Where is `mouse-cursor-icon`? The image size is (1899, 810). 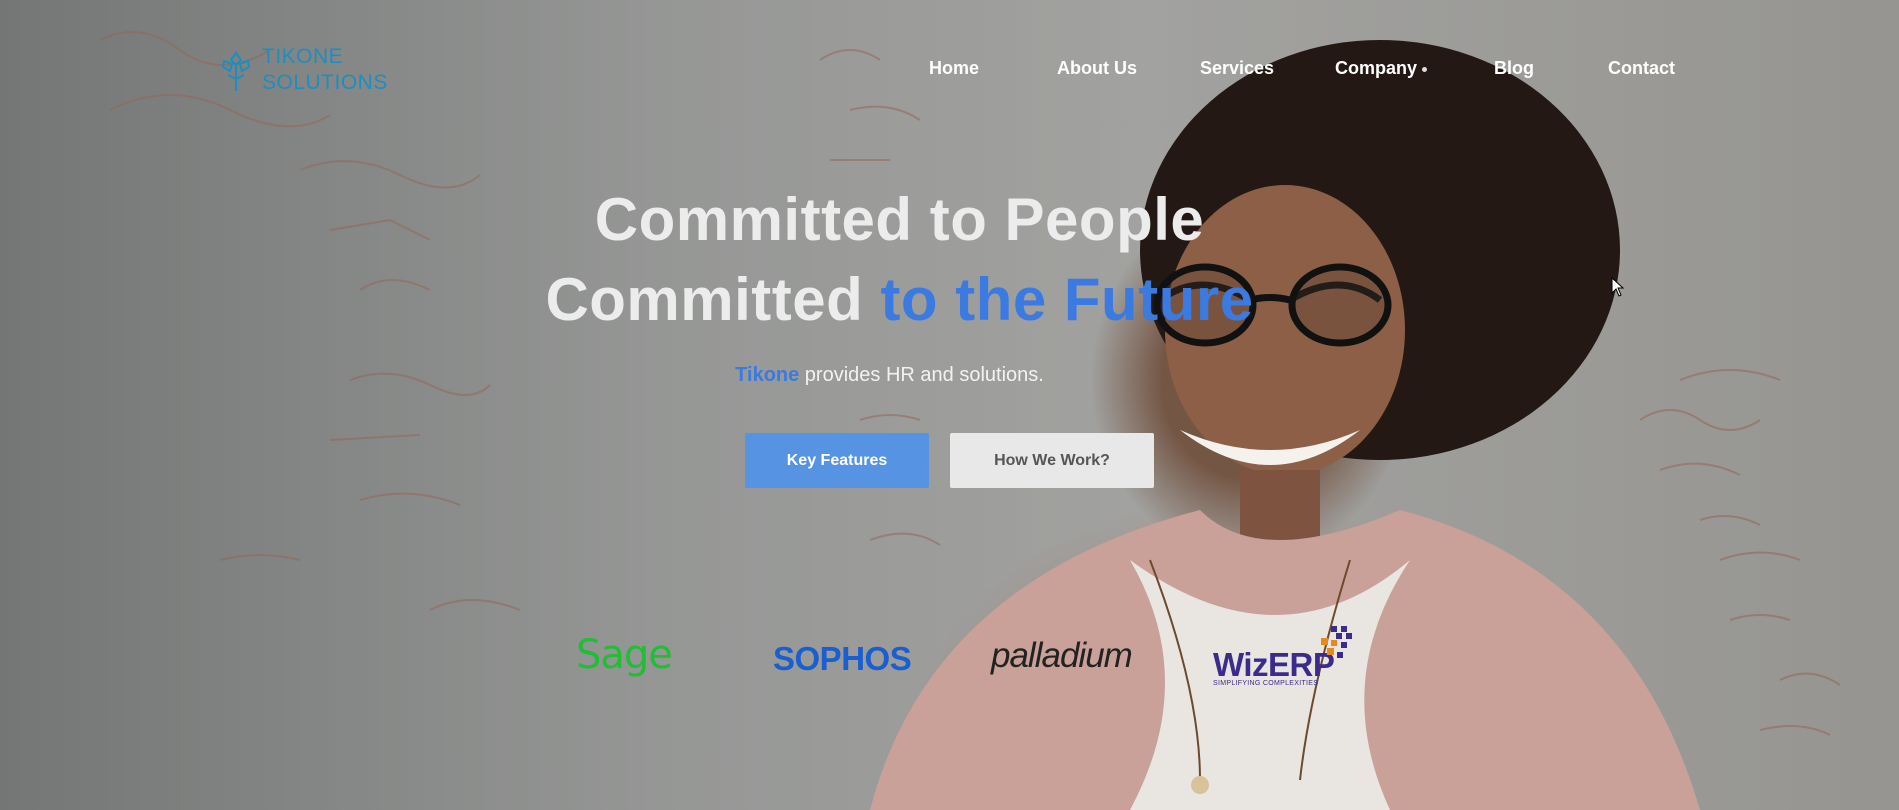
mouse-cursor-icon is located at coordinates (1618, 287).